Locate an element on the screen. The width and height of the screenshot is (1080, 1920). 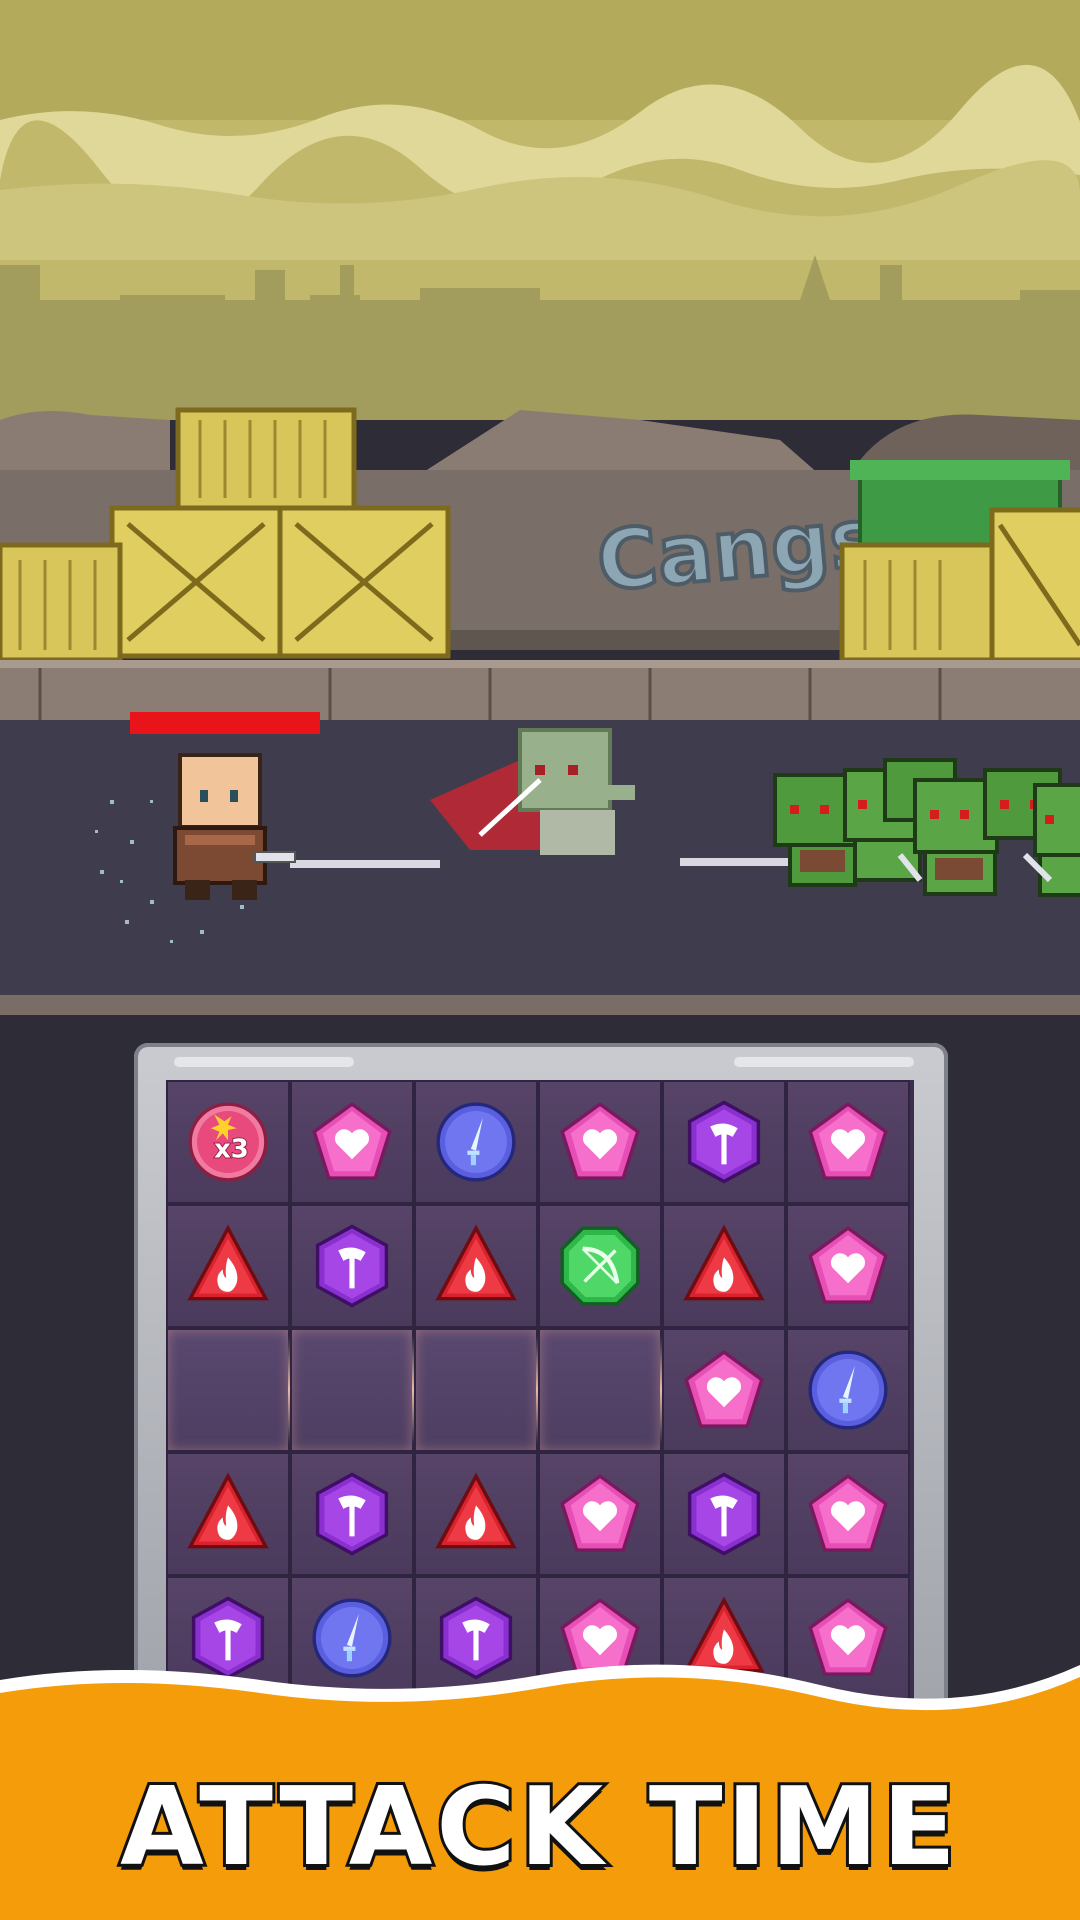
bow-gem-cell is located at coordinates (600, 1266).